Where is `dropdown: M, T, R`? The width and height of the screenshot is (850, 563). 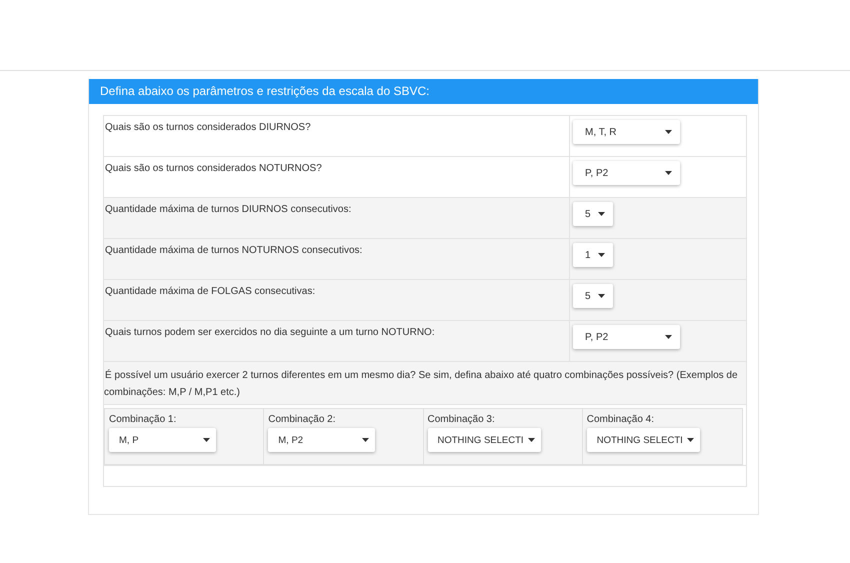 dropdown: M, T, R is located at coordinates (626, 132).